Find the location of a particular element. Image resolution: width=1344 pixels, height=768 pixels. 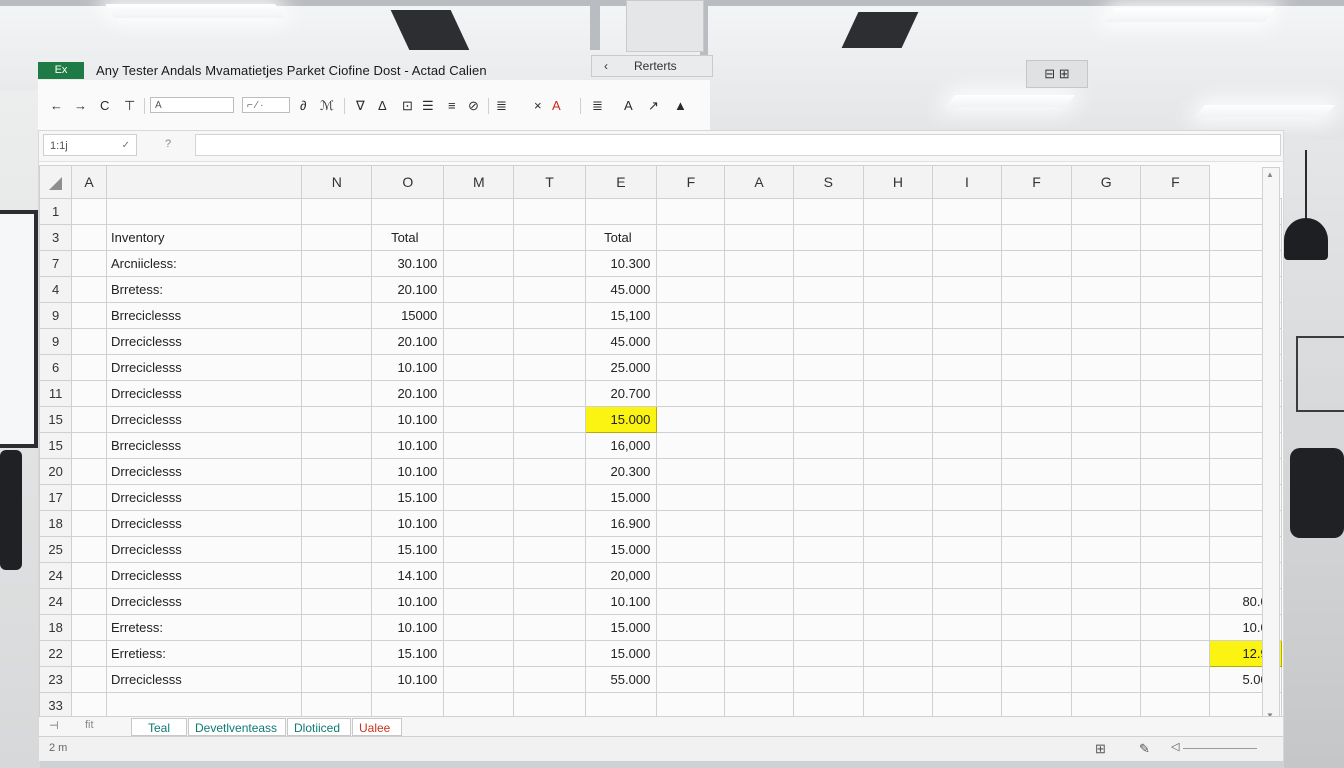

row-header: 11 is located at coordinates (55, 393).